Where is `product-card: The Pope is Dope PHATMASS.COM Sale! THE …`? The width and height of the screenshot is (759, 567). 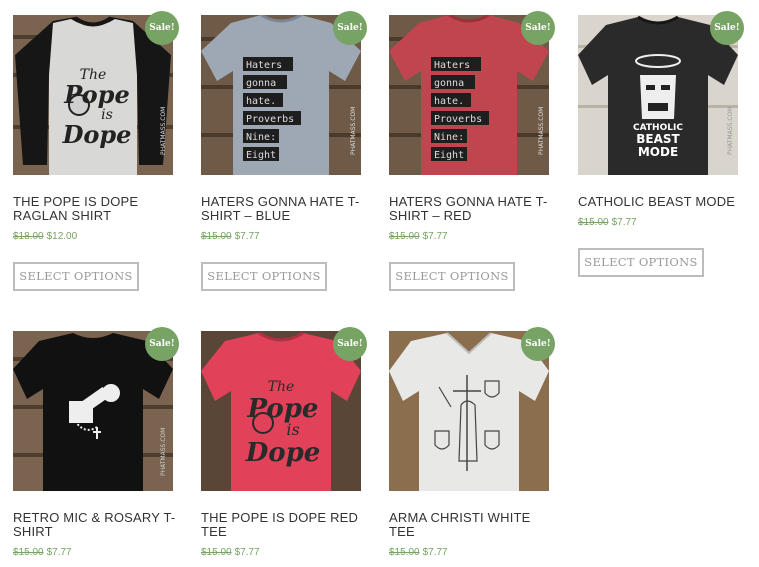 product-card: The Pope is Dope PHATMASS.COM Sale! THE … is located at coordinates (96, 151).